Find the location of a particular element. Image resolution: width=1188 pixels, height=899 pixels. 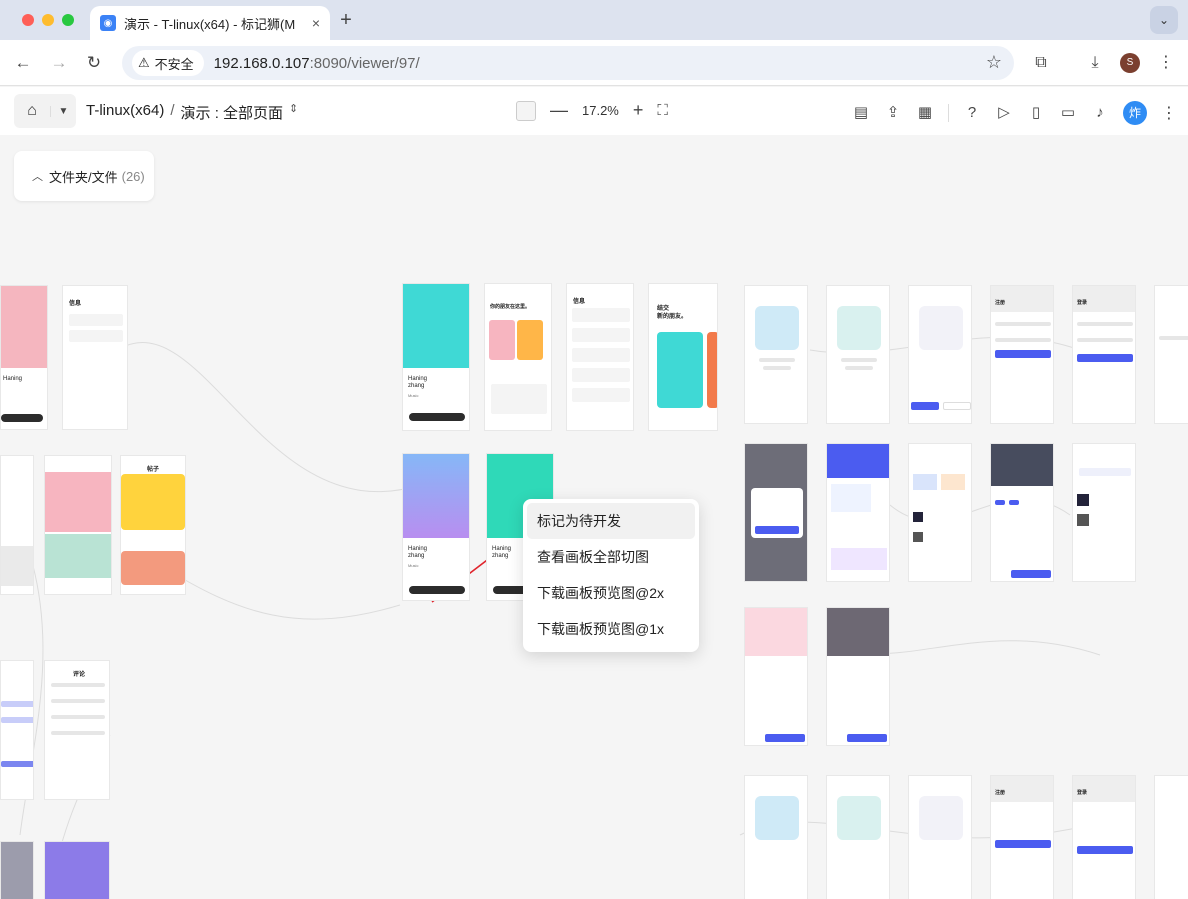

export-file-icon: ▤ is located at coordinates (861, 113).